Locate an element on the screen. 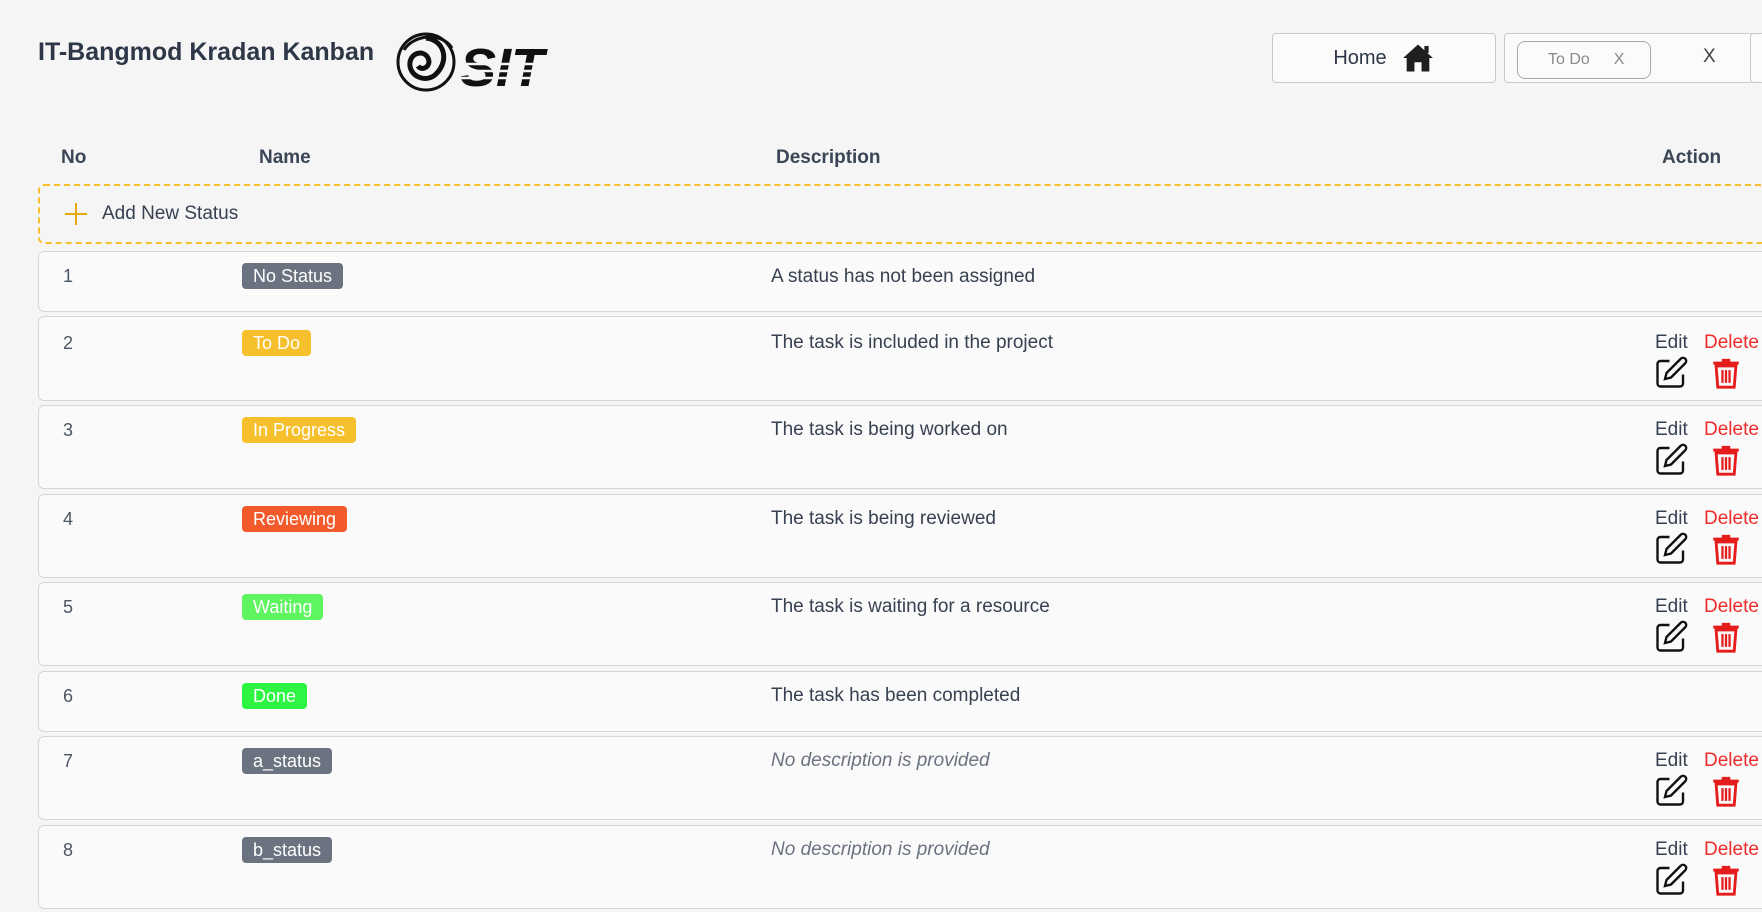  row-number: 6 is located at coordinates (68, 696).